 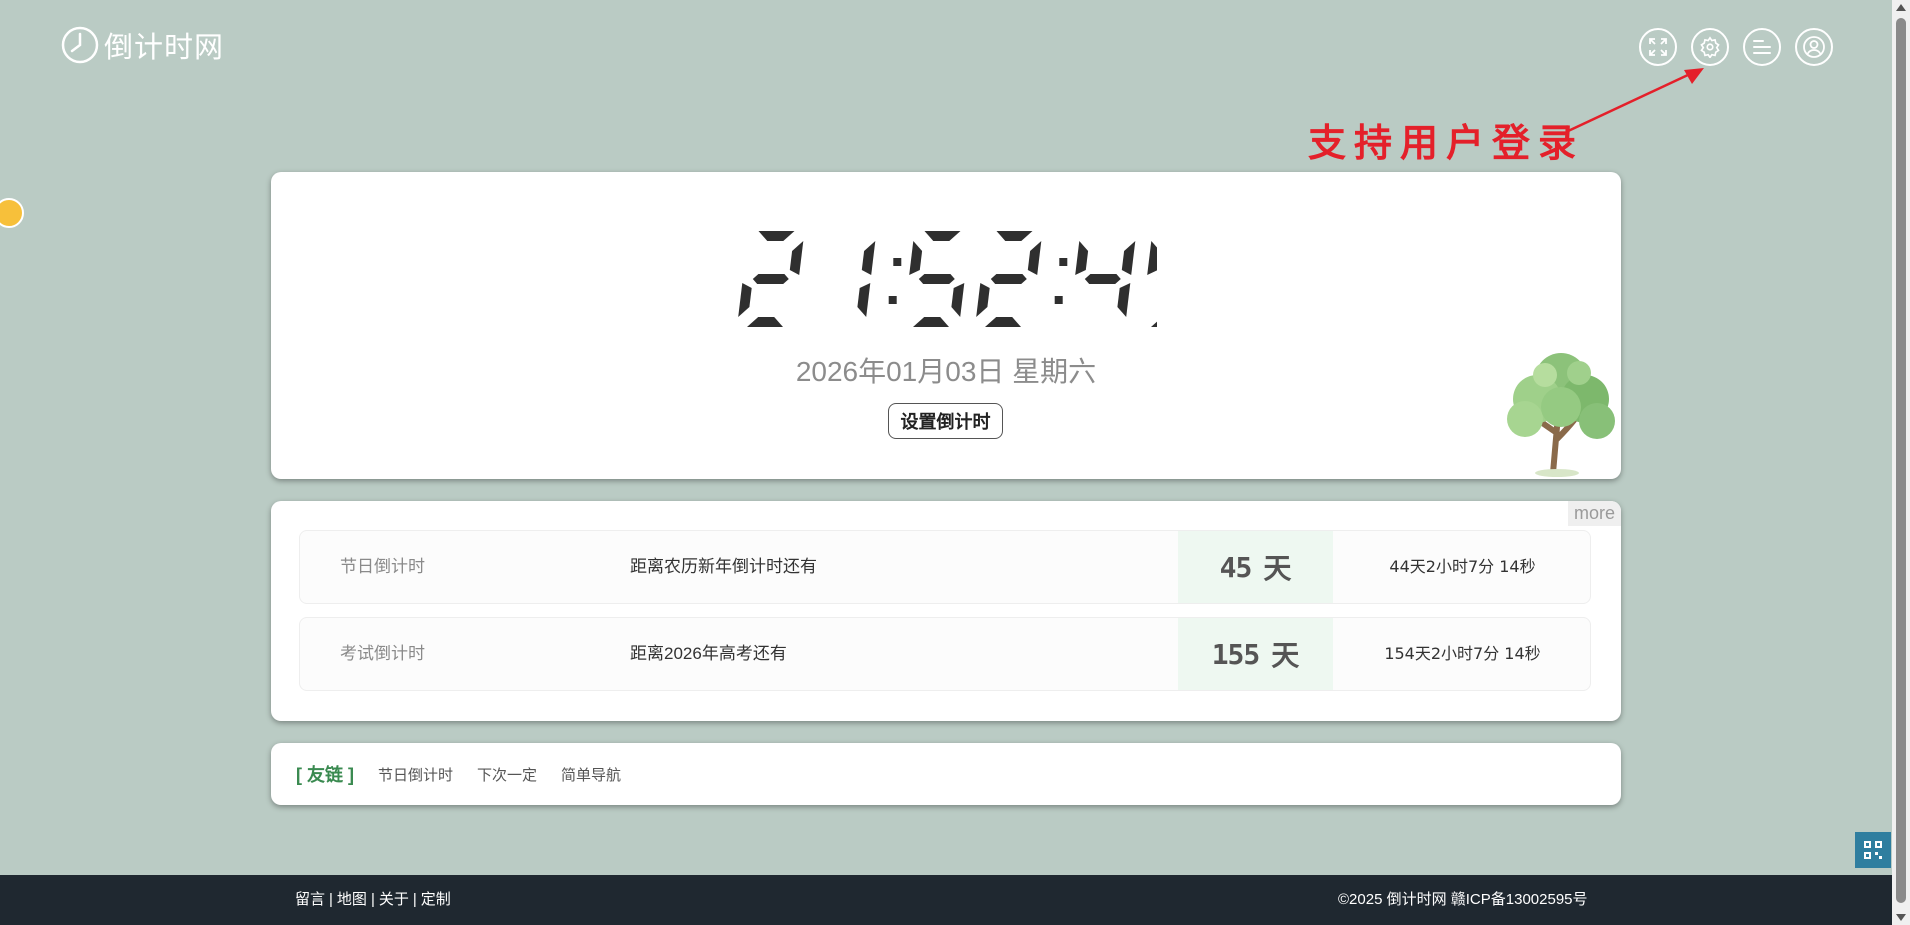 I want to click on digital-clock, so click(x=947, y=279).